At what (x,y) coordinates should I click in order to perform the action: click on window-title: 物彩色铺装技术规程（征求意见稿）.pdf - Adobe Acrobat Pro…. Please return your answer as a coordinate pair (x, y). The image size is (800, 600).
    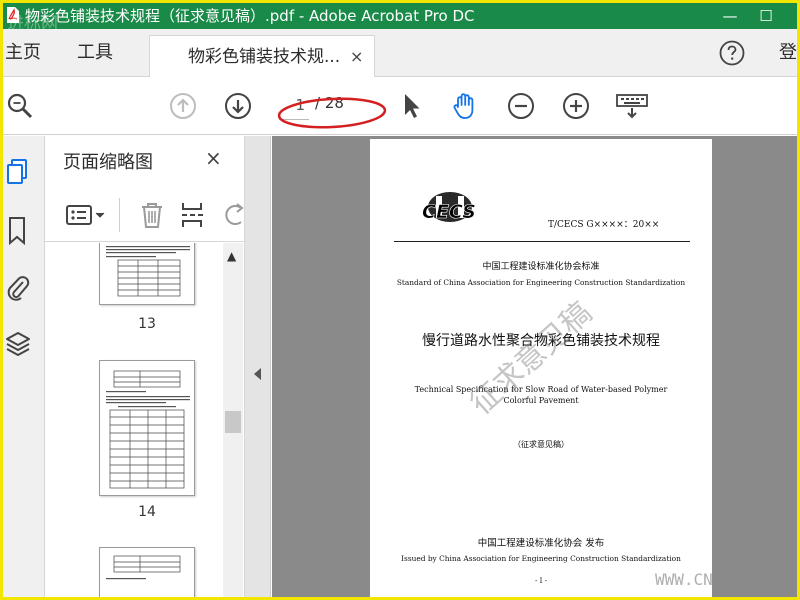
    Looking at the image, I should click on (250, 16).